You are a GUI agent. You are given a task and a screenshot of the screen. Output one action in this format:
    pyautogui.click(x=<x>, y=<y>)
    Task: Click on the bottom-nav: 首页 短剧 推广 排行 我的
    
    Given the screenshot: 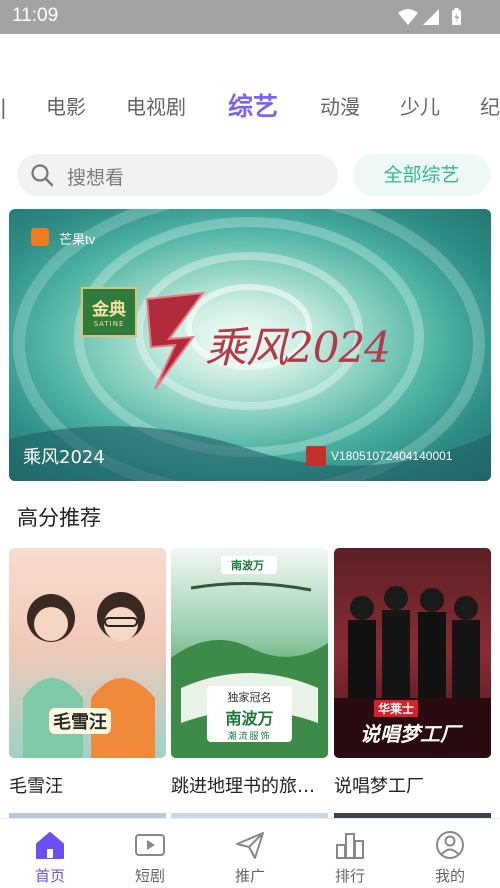 What is the action you would take?
    pyautogui.click(x=250, y=853)
    